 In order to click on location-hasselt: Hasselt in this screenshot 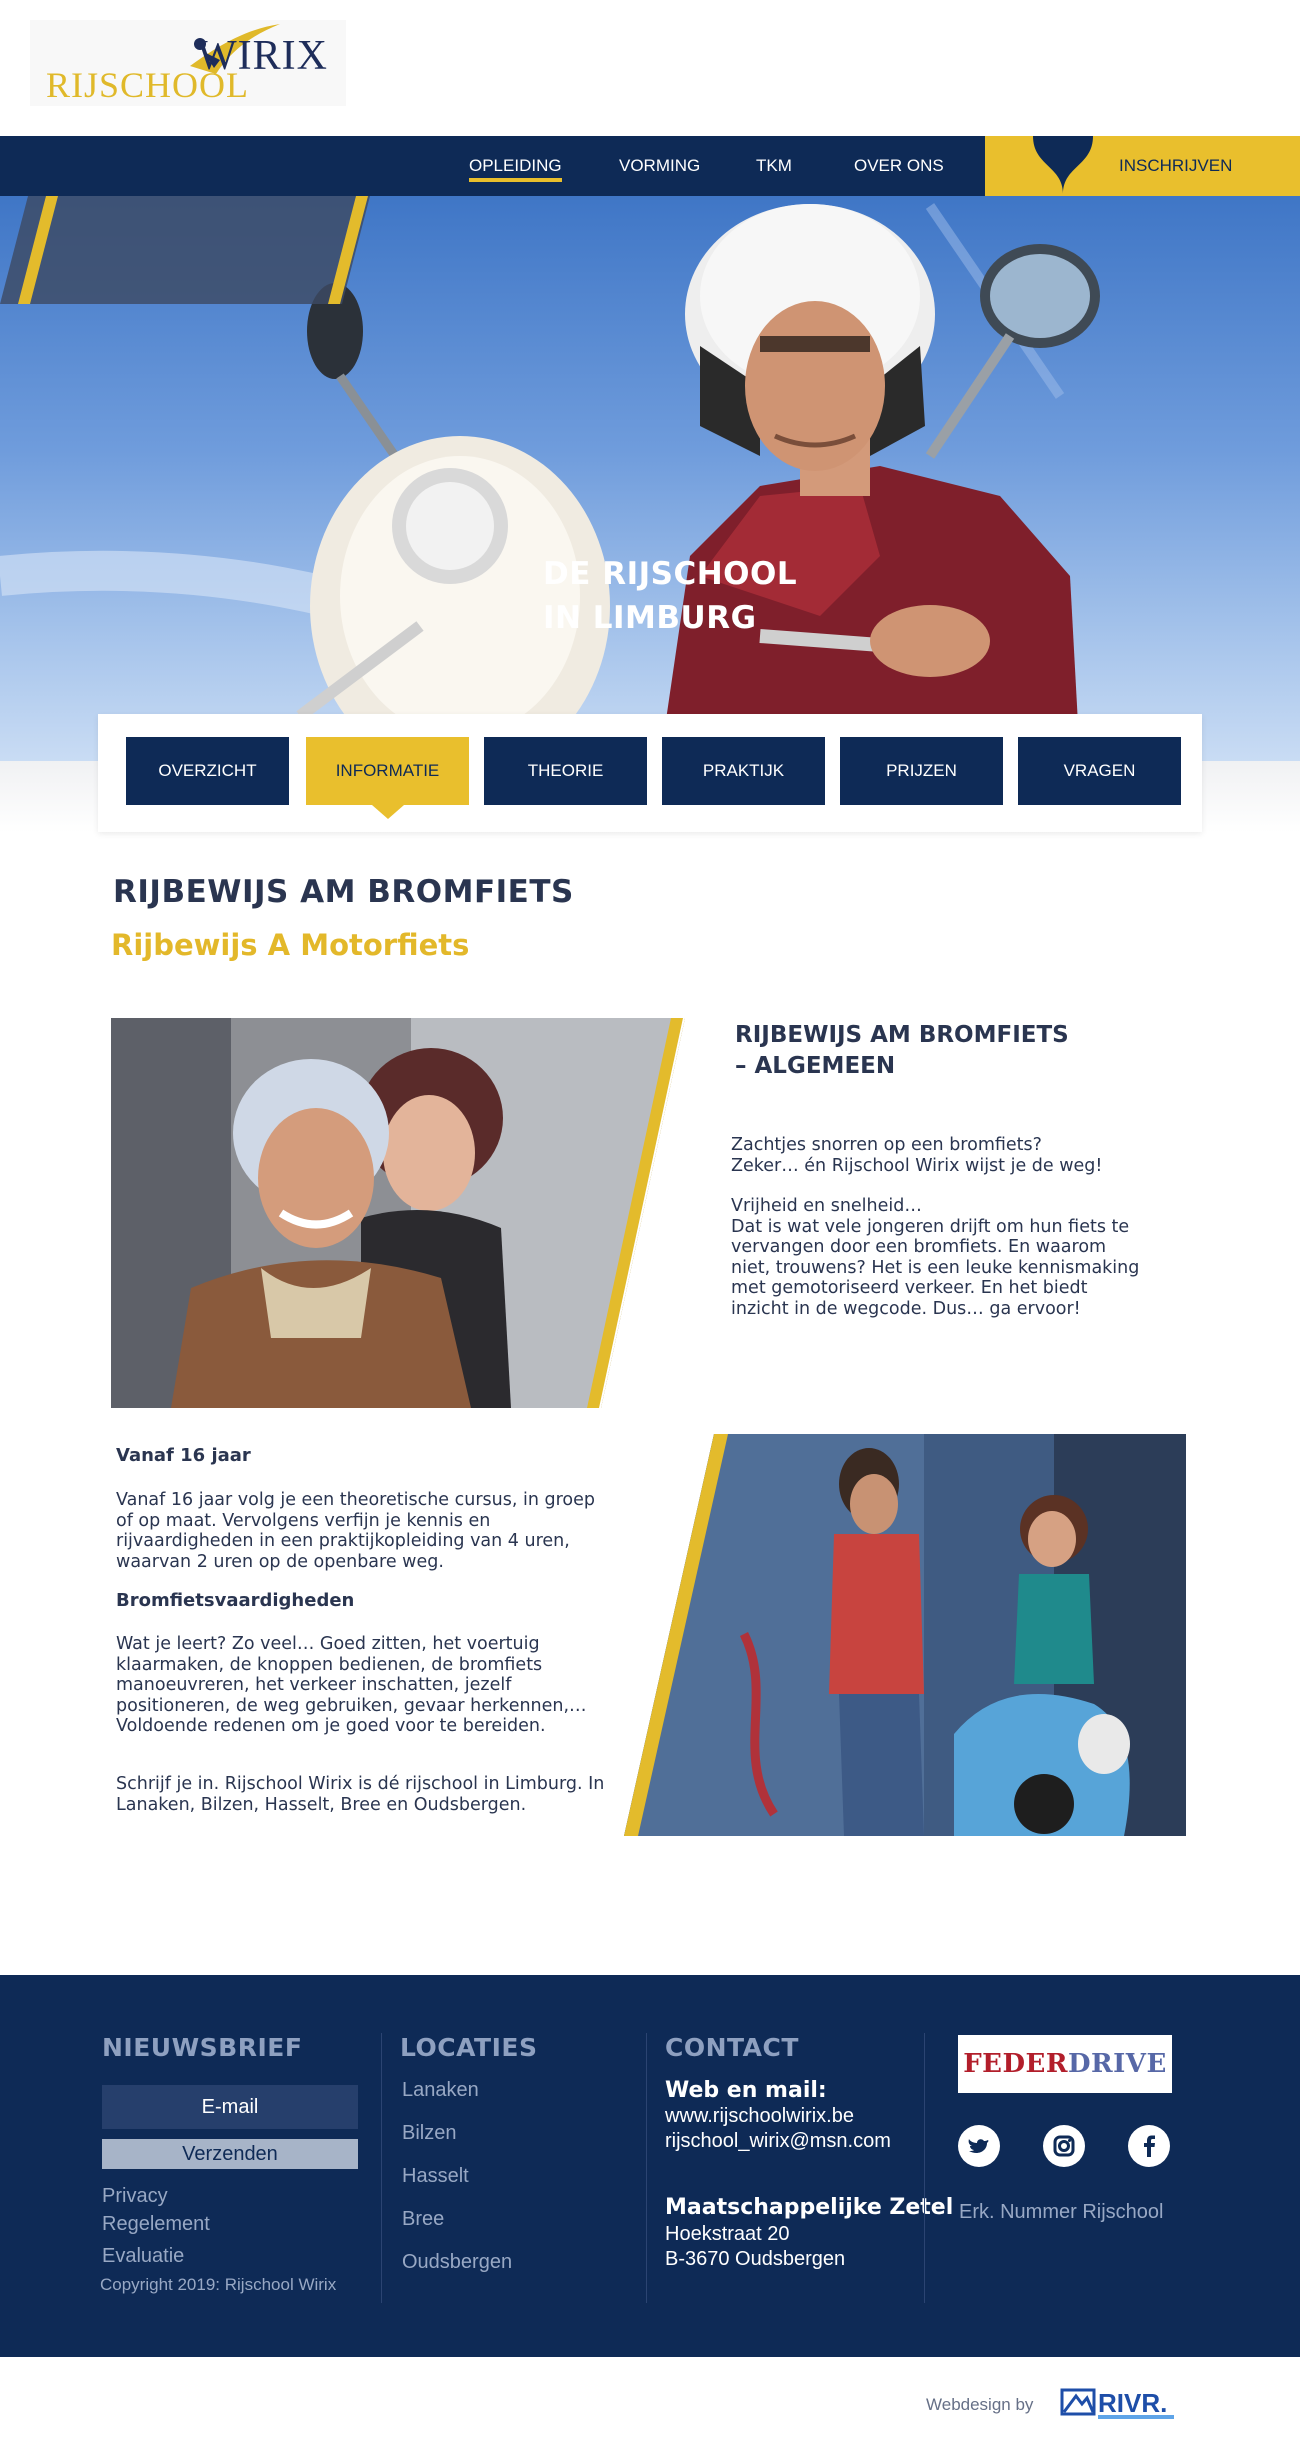, I will do `click(435, 2176)`.